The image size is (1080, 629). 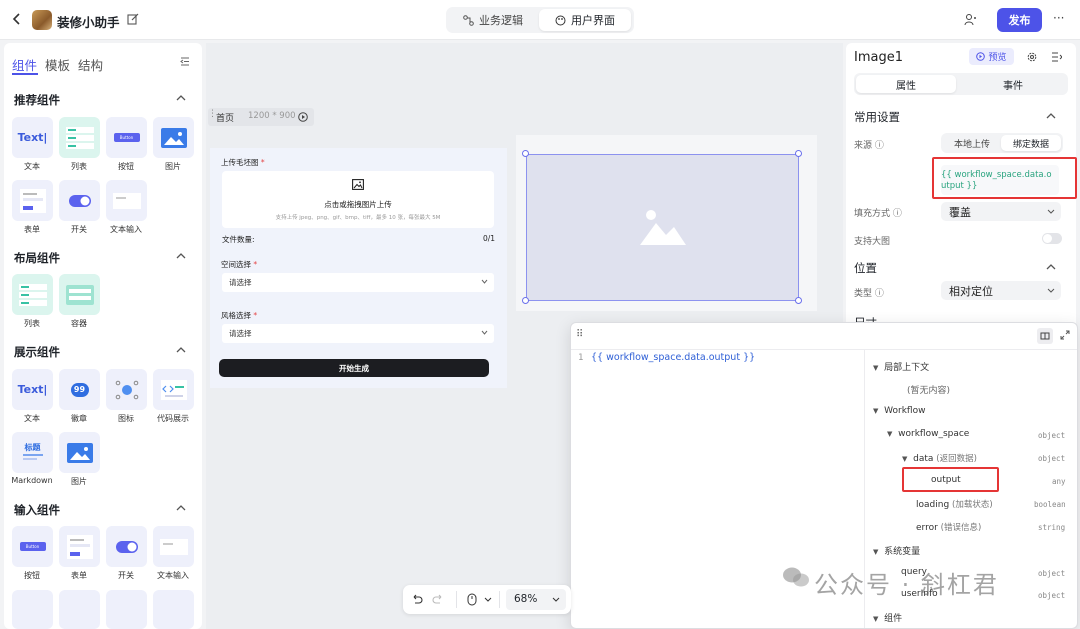 What do you see at coordinates (585, 20) in the screenshot?
I see `tab-user-interface: 用户界面` at bounding box center [585, 20].